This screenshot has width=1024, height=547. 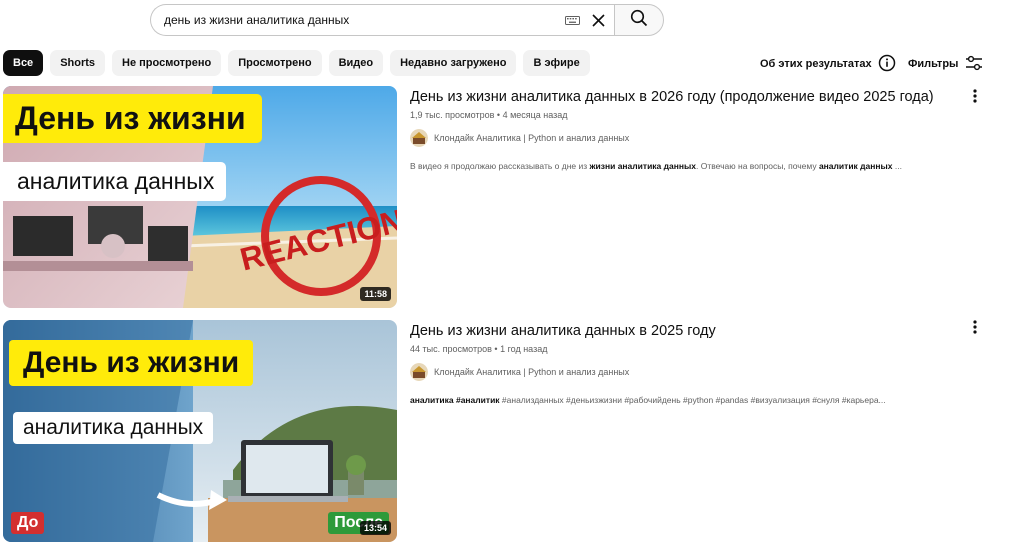 I want to click on search-button, so click(x=639, y=20).